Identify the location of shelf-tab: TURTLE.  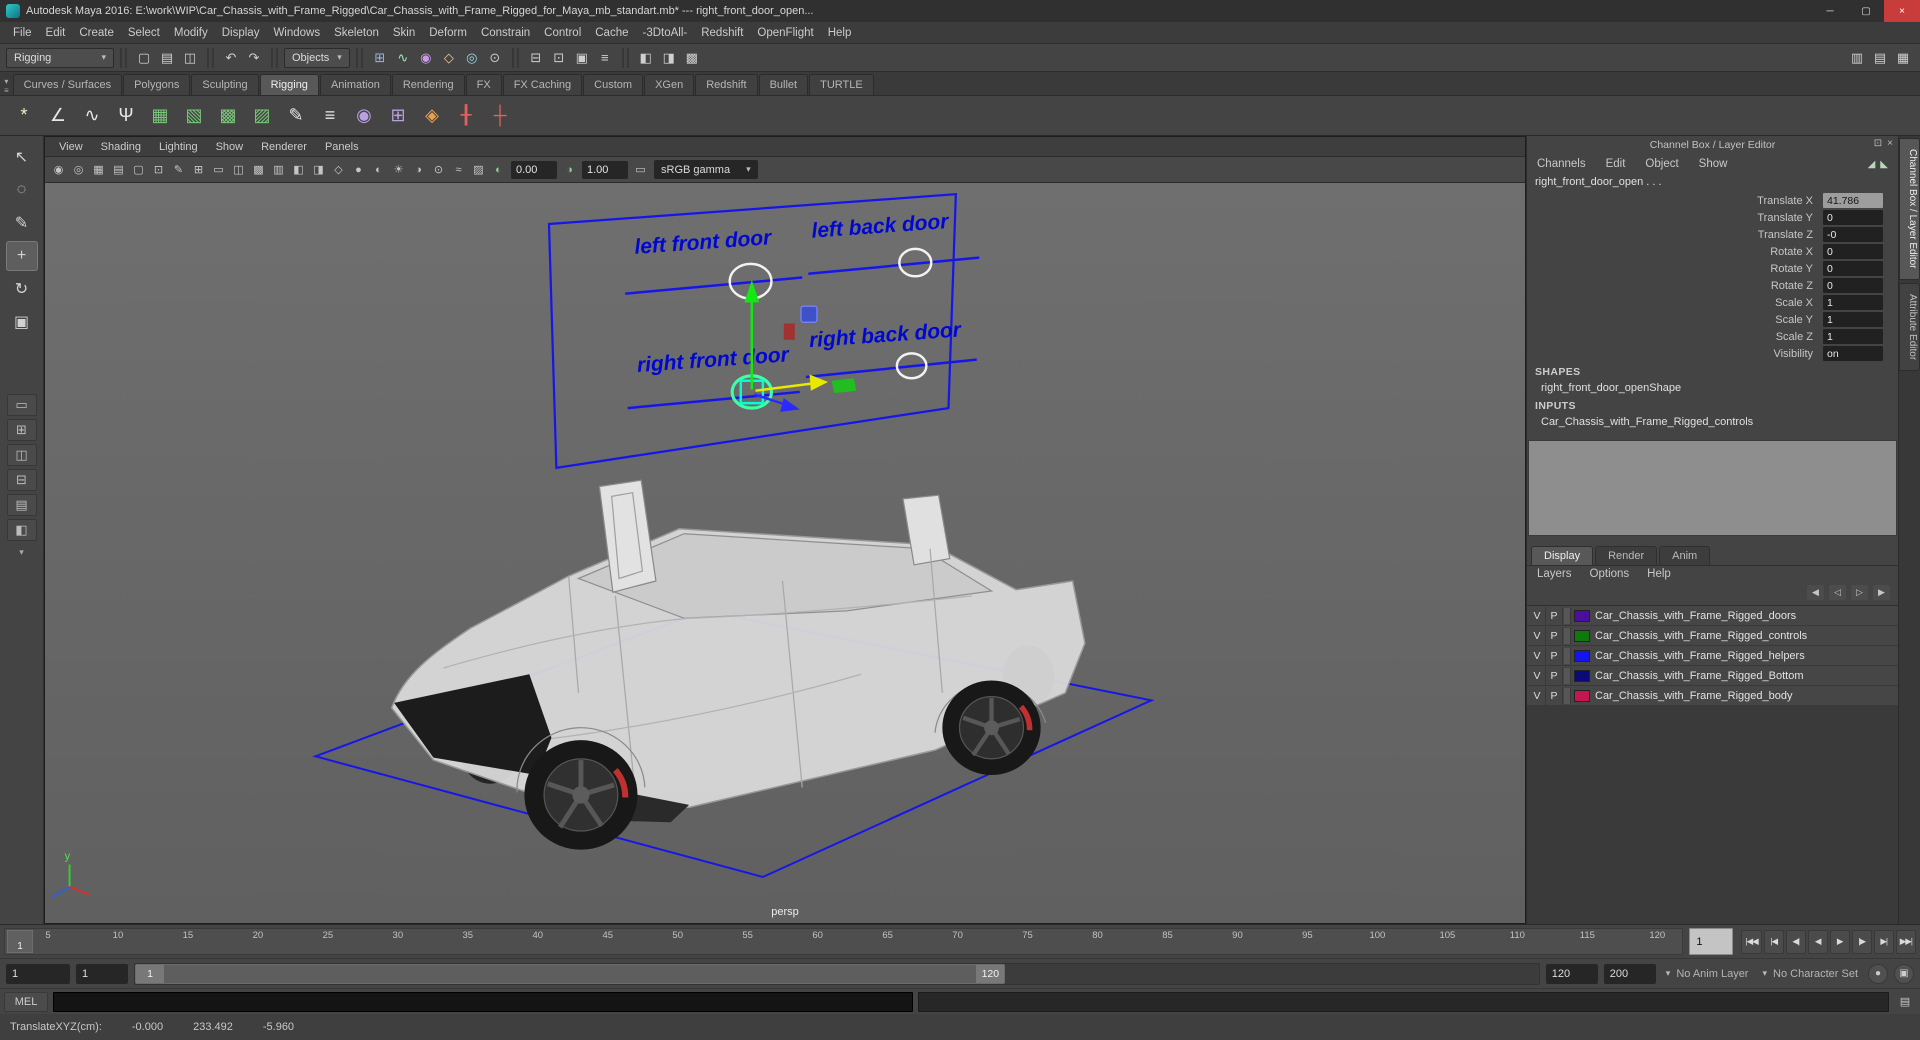
(841, 84).